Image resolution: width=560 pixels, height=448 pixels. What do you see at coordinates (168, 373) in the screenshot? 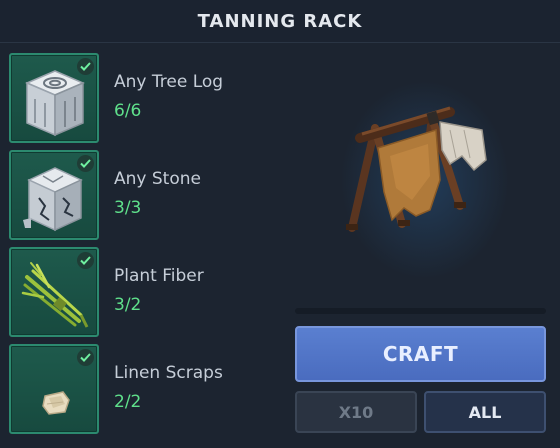
I see `ingredient-name: Linen Scraps` at bounding box center [168, 373].